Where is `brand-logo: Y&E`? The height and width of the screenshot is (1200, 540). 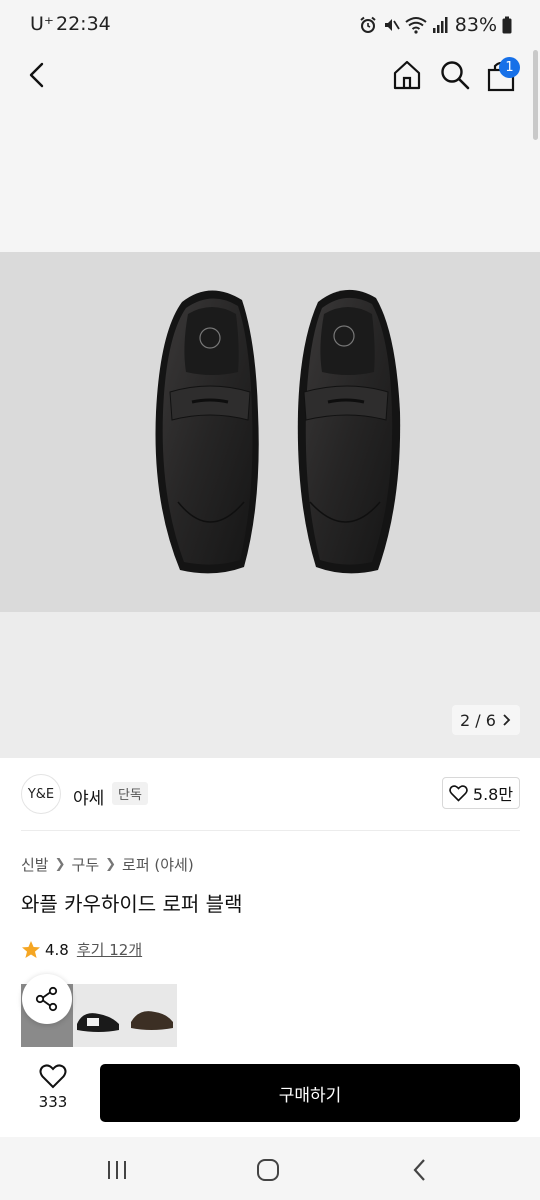 brand-logo: Y&E is located at coordinates (41, 794).